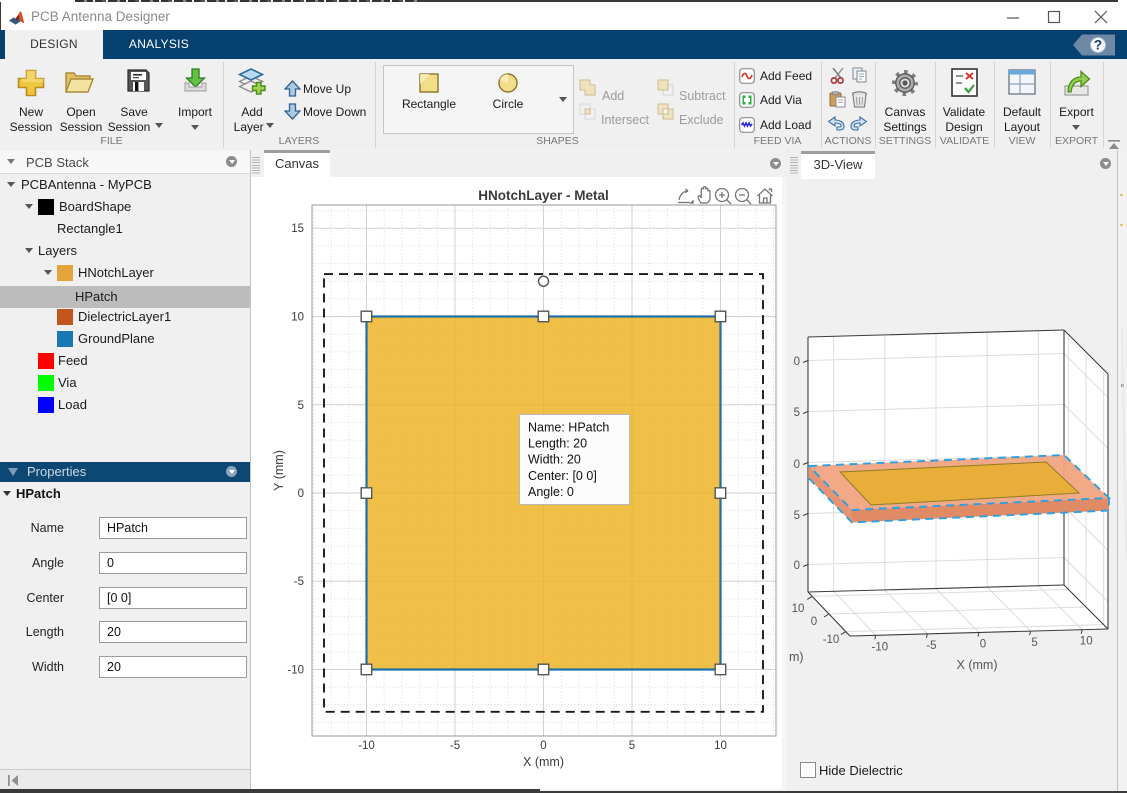 The height and width of the screenshot is (793, 1127). I want to click on svg-text: HNotchLayer - Metal, so click(543, 195).